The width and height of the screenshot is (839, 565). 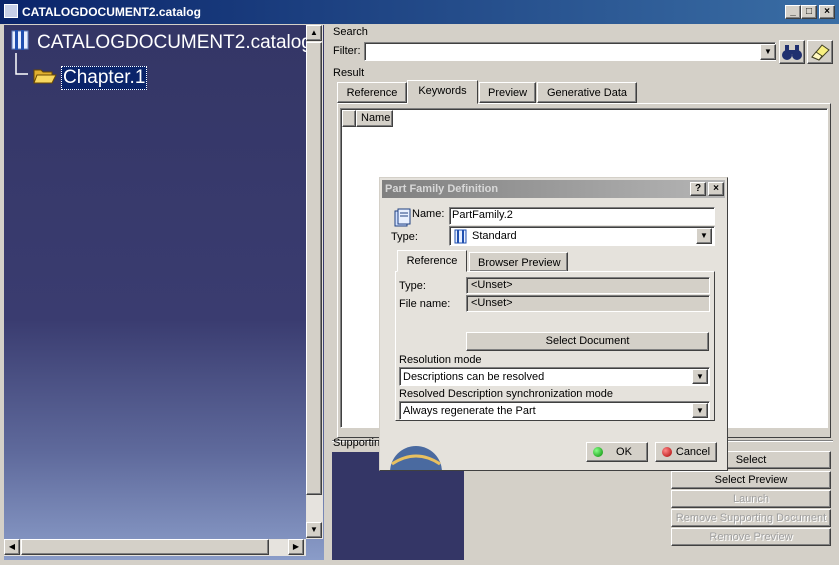 I want to click on tab-generative-data: Generative Data, so click(x=587, y=92).